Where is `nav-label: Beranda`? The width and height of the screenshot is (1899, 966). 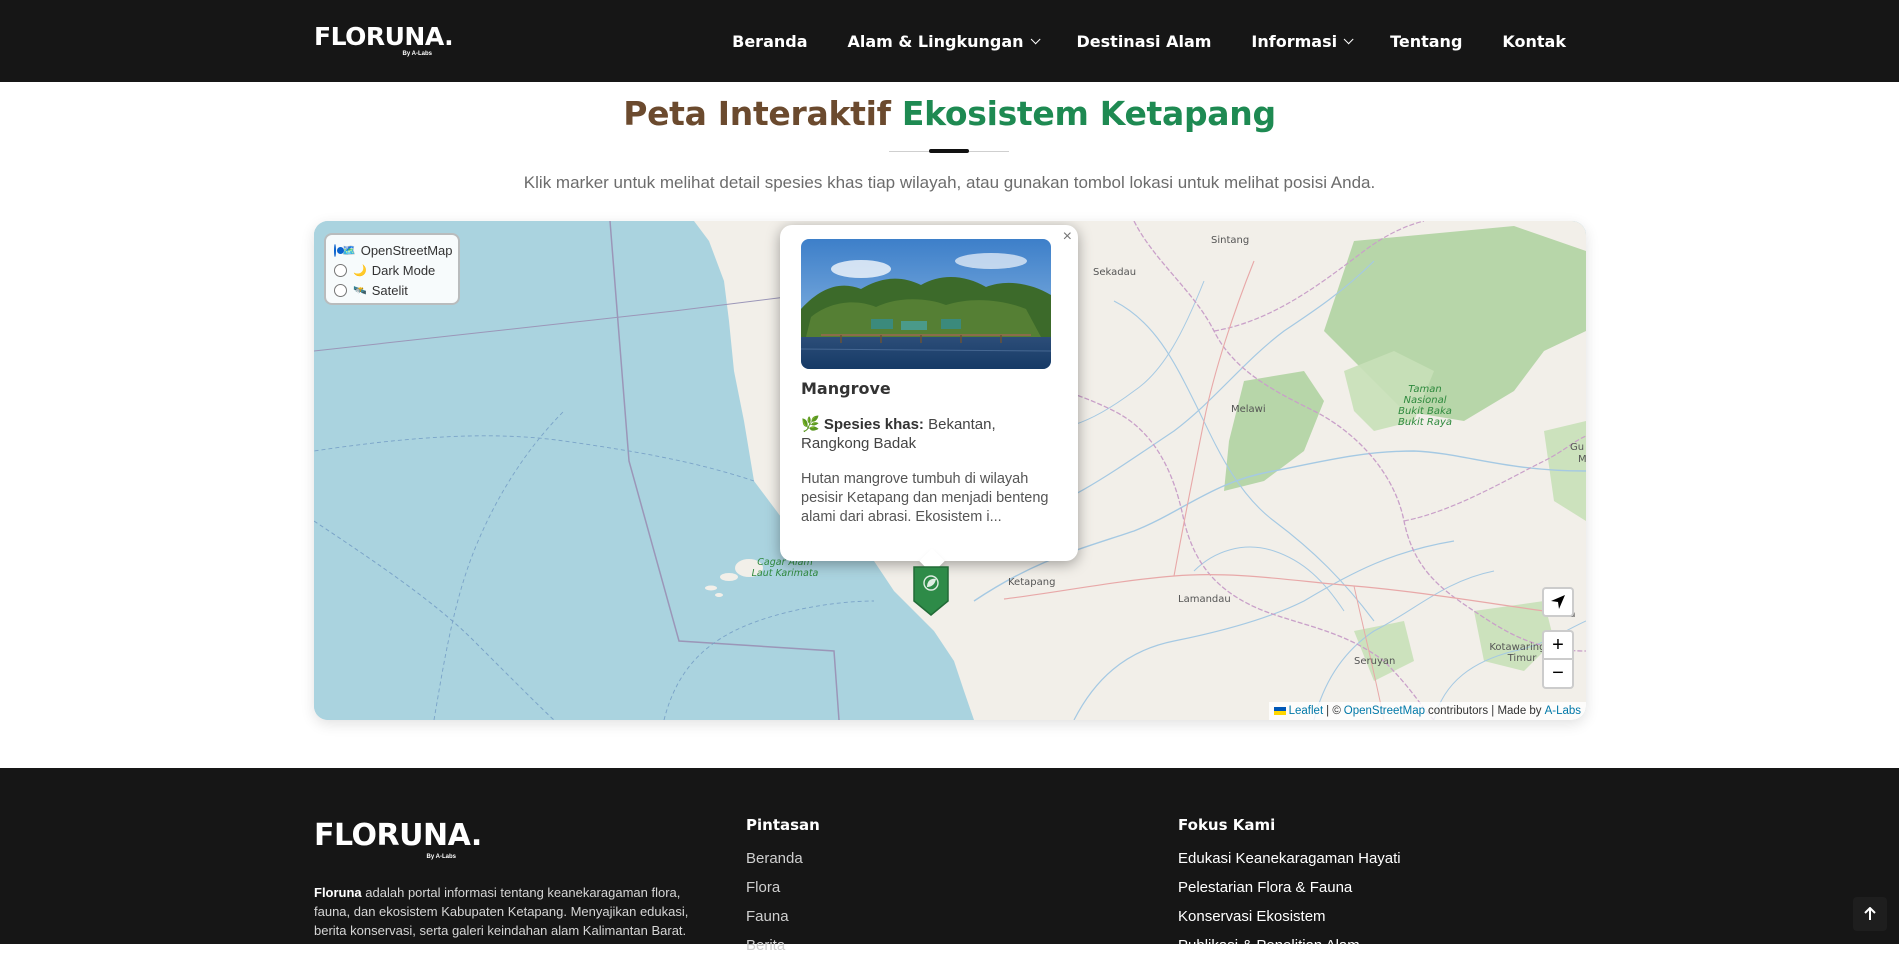
nav-label: Beranda is located at coordinates (770, 41).